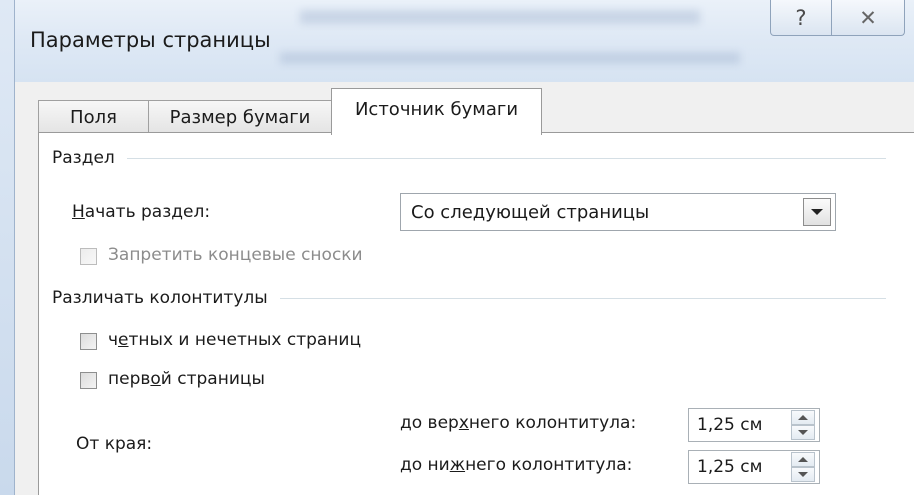 This screenshot has width=914, height=495. I want to click on tab-paper-source: Источник бумаги, so click(436, 111).